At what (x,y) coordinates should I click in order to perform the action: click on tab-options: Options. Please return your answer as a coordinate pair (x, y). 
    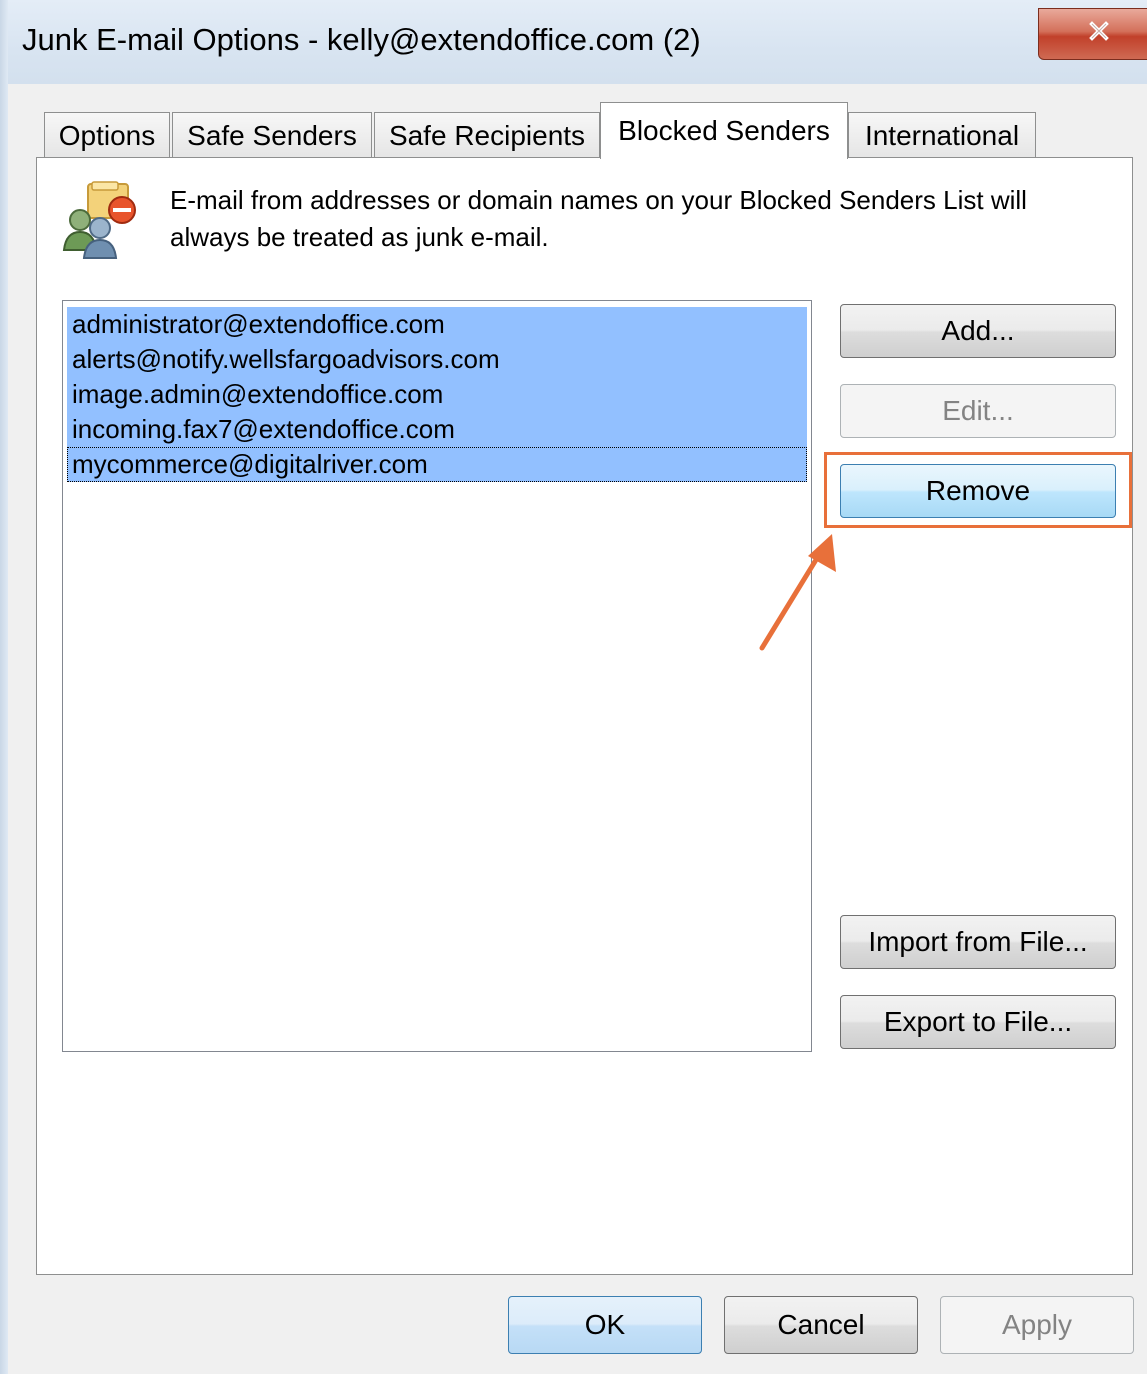
    Looking at the image, I should click on (107, 135).